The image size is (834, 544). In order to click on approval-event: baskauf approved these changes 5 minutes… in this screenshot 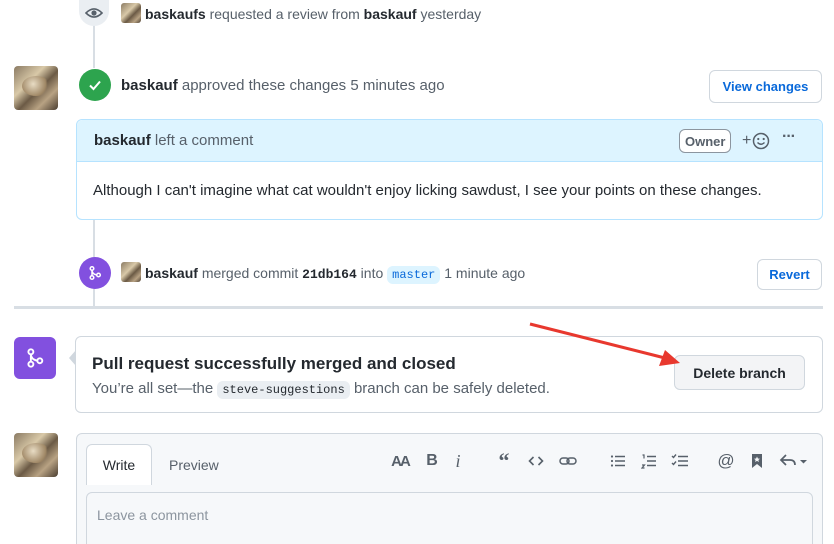, I will do `click(283, 85)`.